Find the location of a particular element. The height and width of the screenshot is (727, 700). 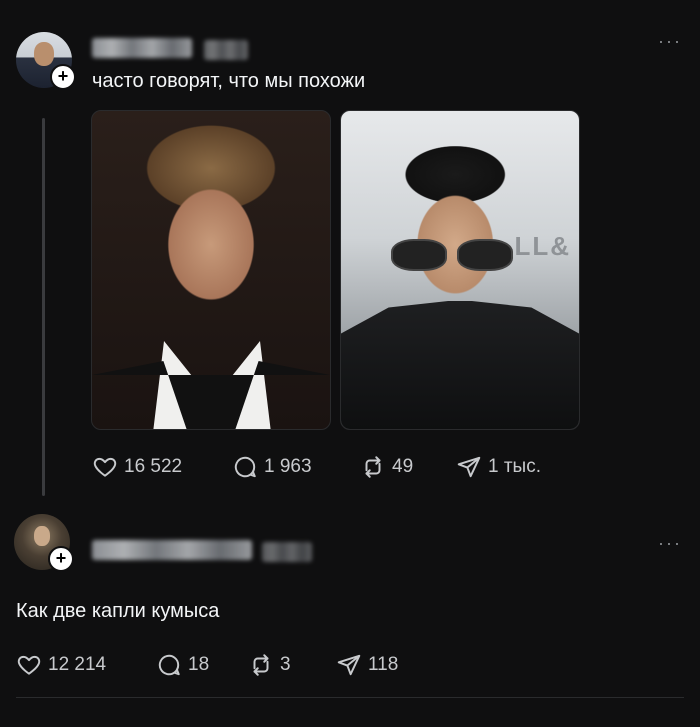

post-actions: 16 522 1 963 49 1 тыс. is located at coordinates (350, 467).